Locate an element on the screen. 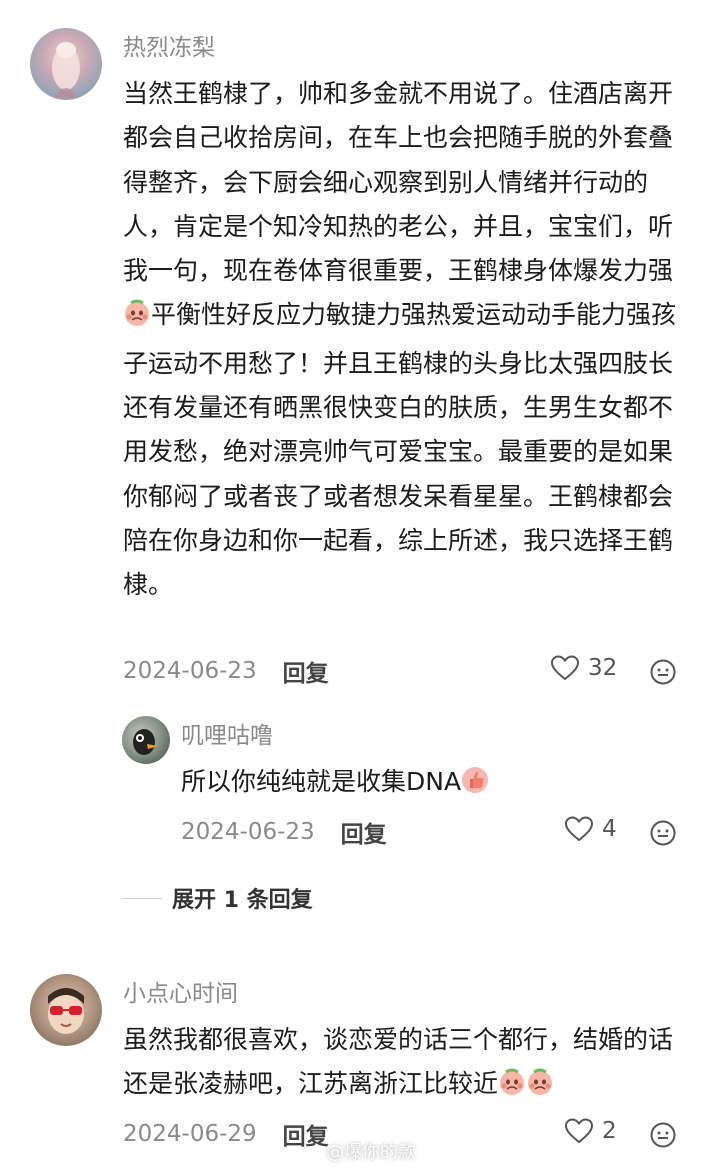  comment-date: 2024-06-29 is located at coordinates (190, 1134).